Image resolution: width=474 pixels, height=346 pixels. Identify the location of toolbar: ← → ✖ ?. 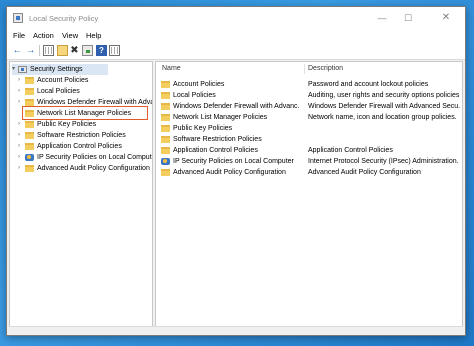
(236, 51).